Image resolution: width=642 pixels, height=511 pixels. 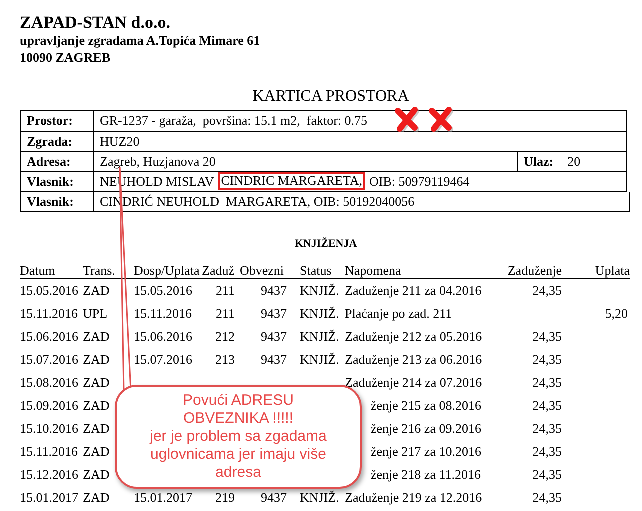 I want to click on table-cell: Zaduženje 211 za 04.2016, so click(x=413, y=290).